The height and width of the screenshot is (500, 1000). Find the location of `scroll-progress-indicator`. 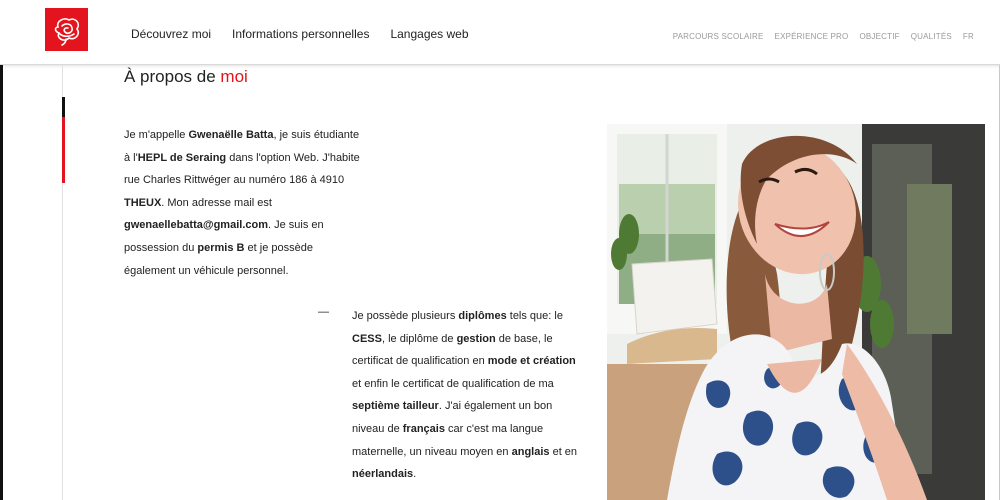

scroll-progress-indicator is located at coordinates (63, 150).